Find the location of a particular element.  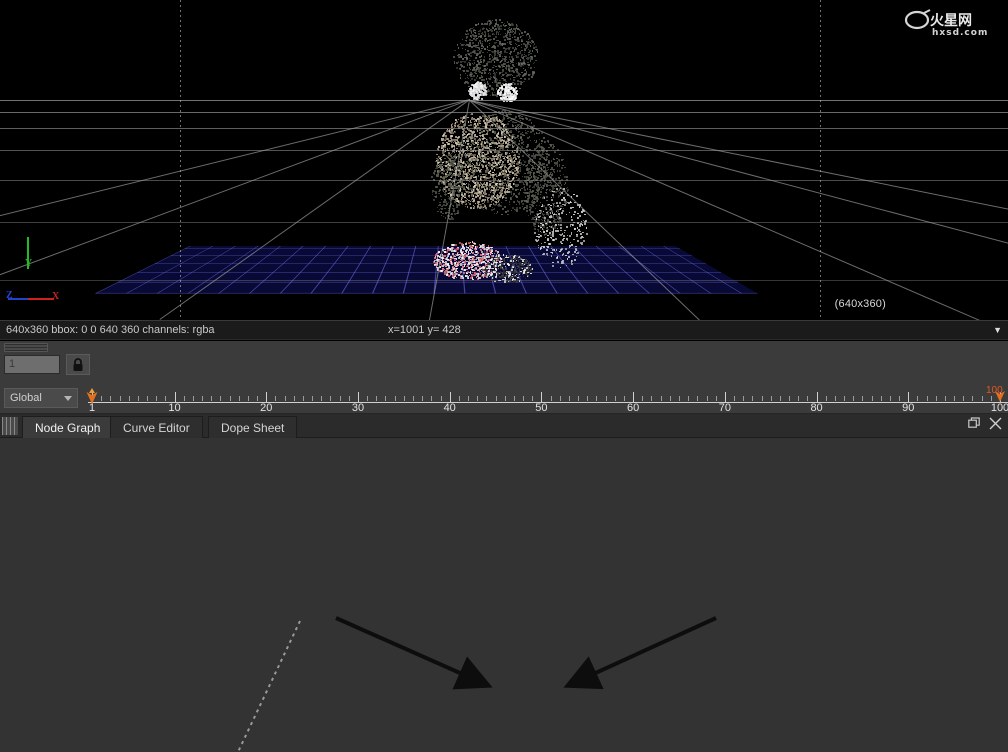

ruler-tick-label: 40 is located at coordinates (449, 408).